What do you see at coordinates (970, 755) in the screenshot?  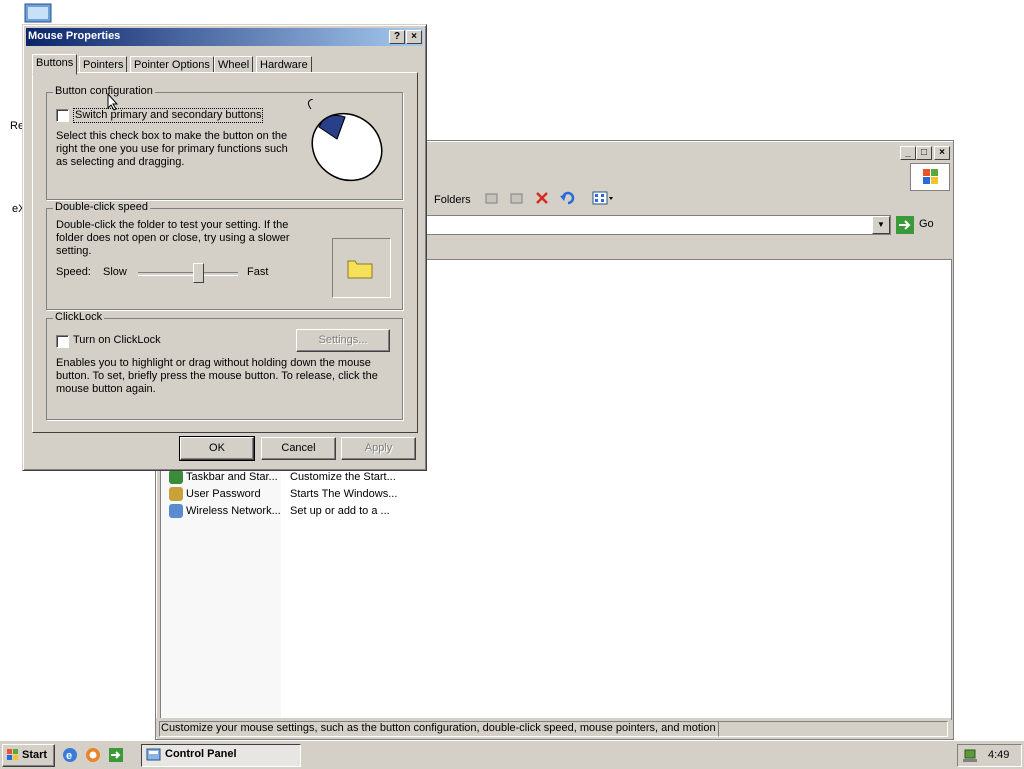 I see `network-icon` at bounding box center [970, 755].